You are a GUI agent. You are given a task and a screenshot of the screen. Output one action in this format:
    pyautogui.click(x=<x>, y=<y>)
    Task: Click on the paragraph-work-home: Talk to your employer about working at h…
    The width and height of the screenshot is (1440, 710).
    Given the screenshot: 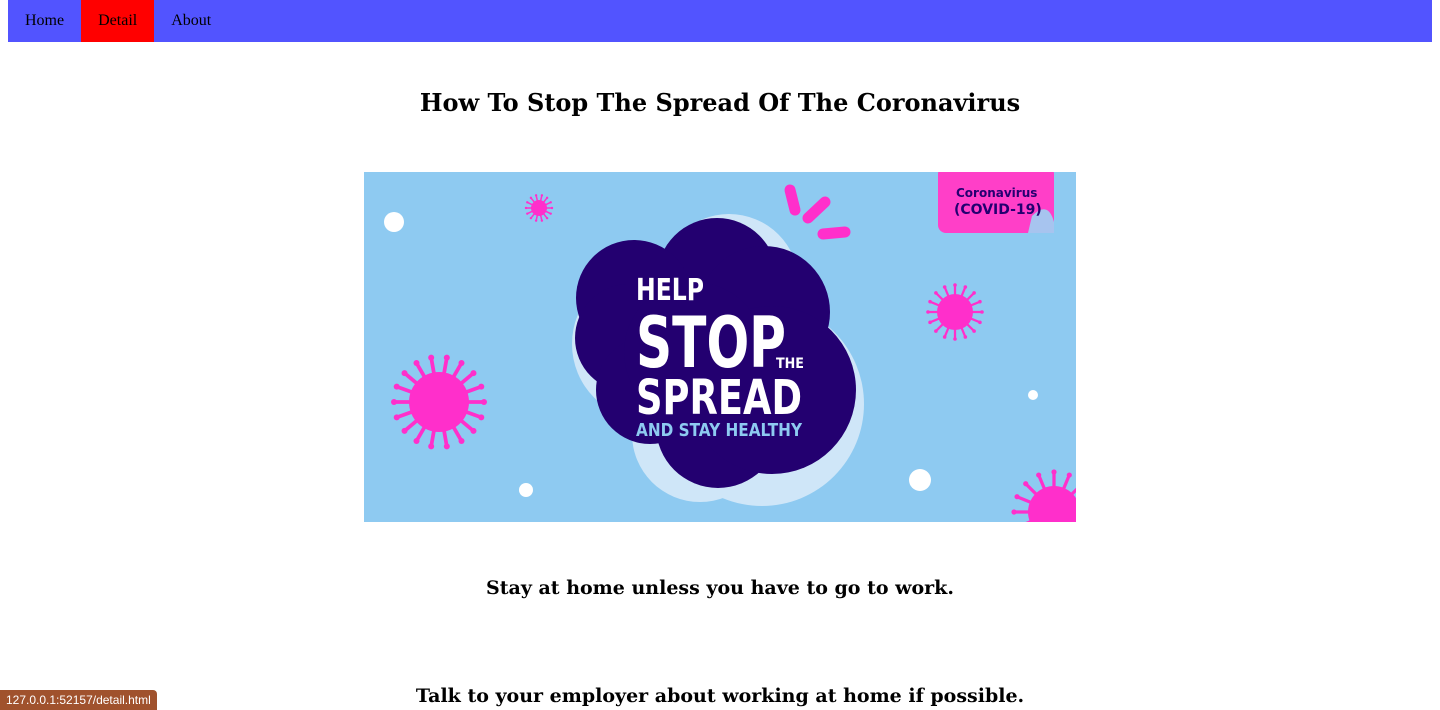 What is the action you would take?
    pyautogui.click(x=720, y=696)
    